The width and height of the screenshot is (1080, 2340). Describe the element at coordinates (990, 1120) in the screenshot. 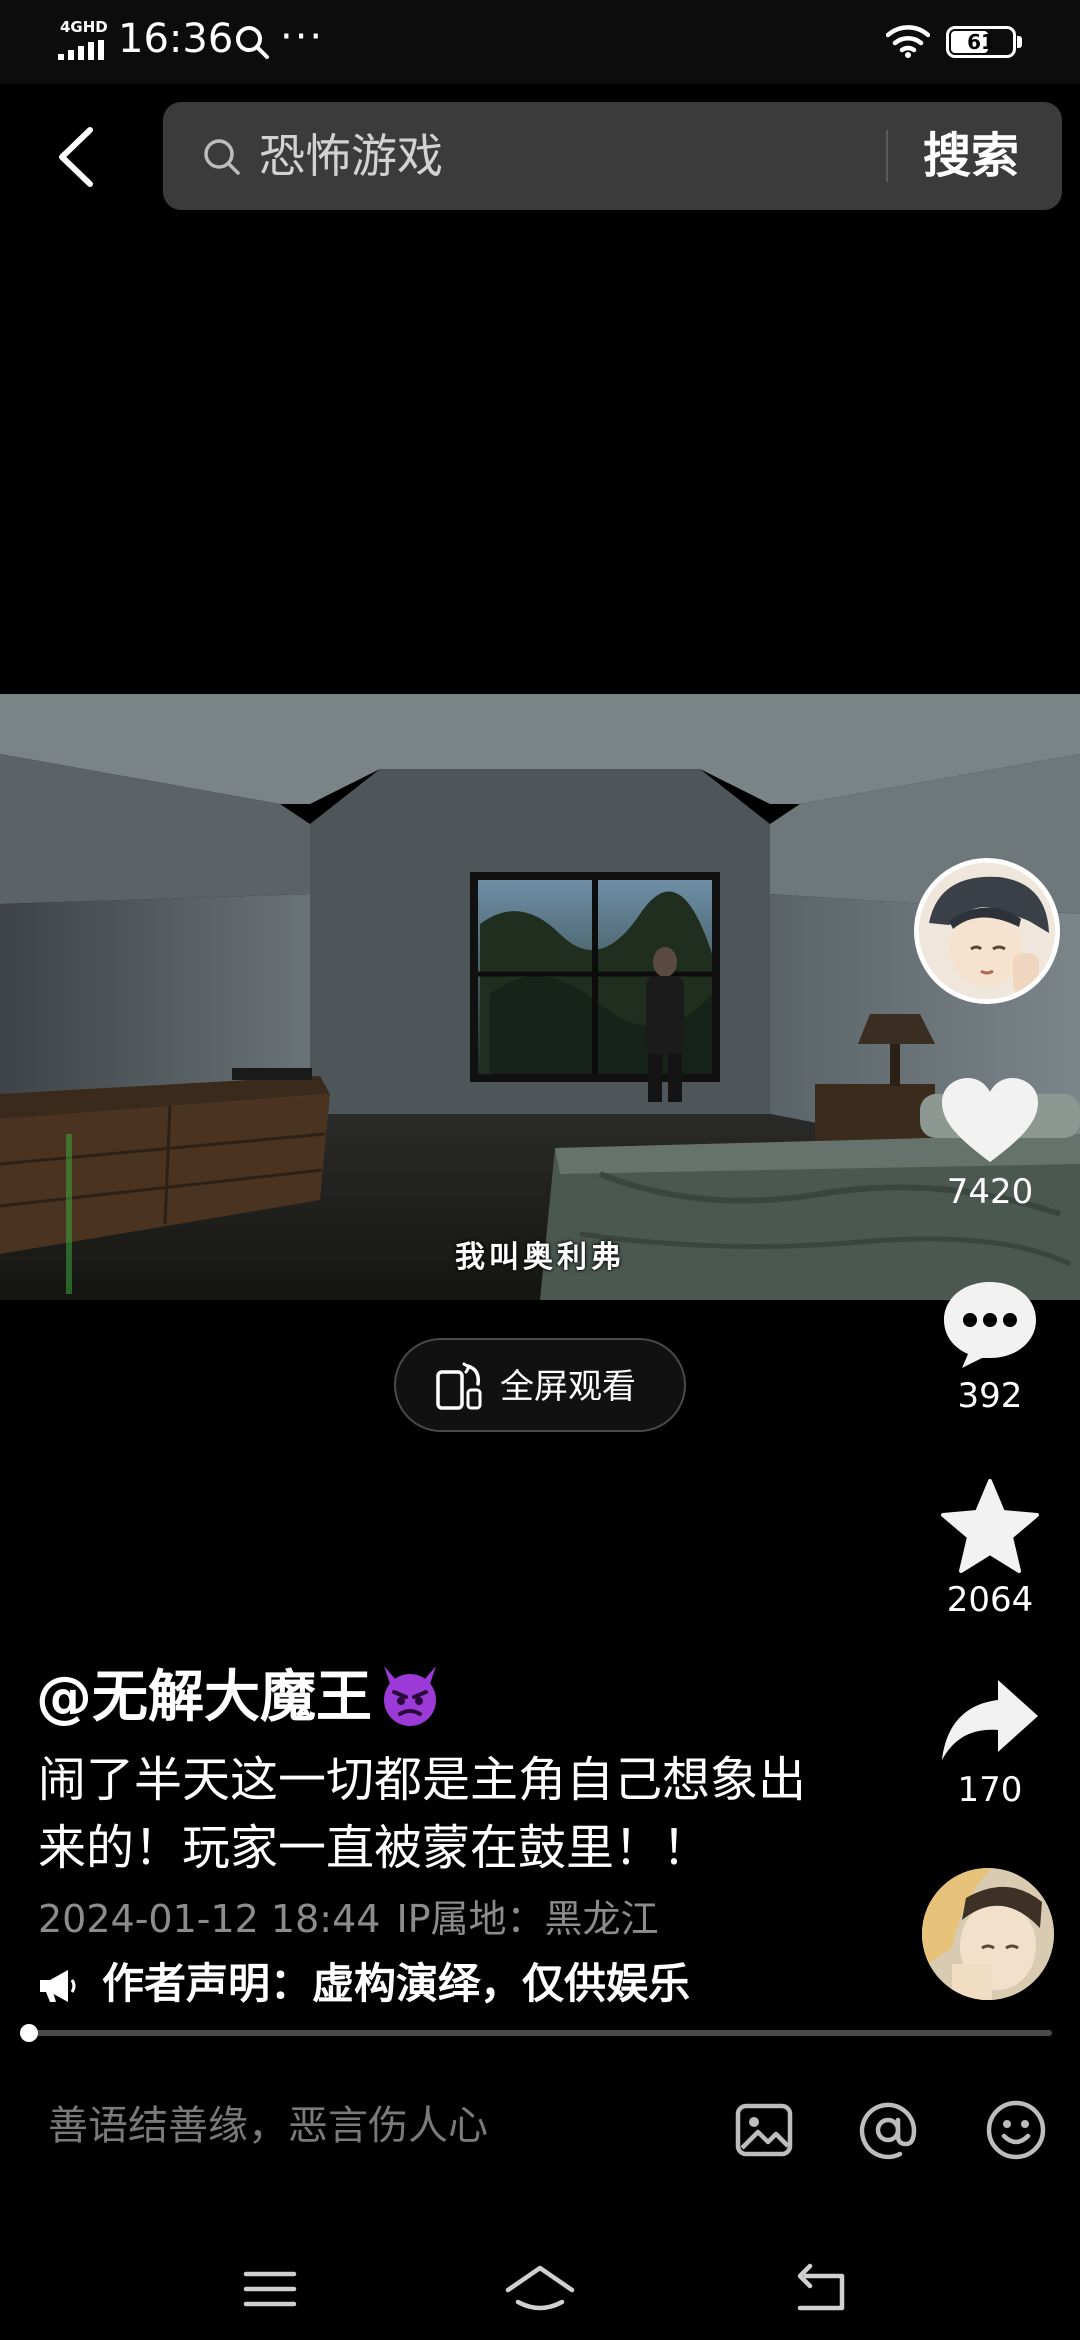

I see `heart-icon` at that location.